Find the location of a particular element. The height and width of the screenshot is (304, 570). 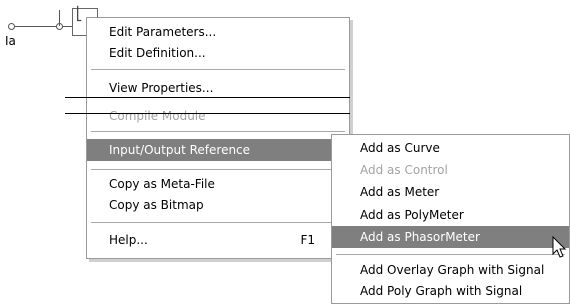

node-terminal is located at coordinates (11, 26).